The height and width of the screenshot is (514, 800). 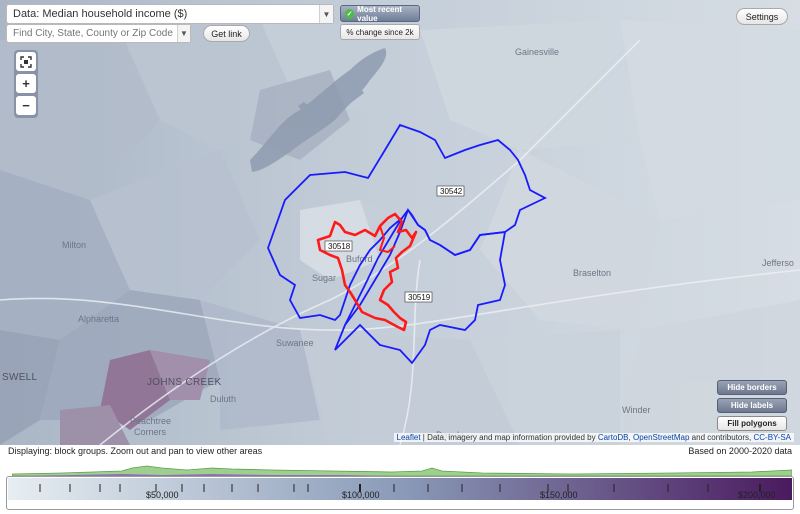 What do you see at coordinates (324, 278) in the screenshot?
I see `label-sugar-hill: Sugar` at bounding box center [324, 278].